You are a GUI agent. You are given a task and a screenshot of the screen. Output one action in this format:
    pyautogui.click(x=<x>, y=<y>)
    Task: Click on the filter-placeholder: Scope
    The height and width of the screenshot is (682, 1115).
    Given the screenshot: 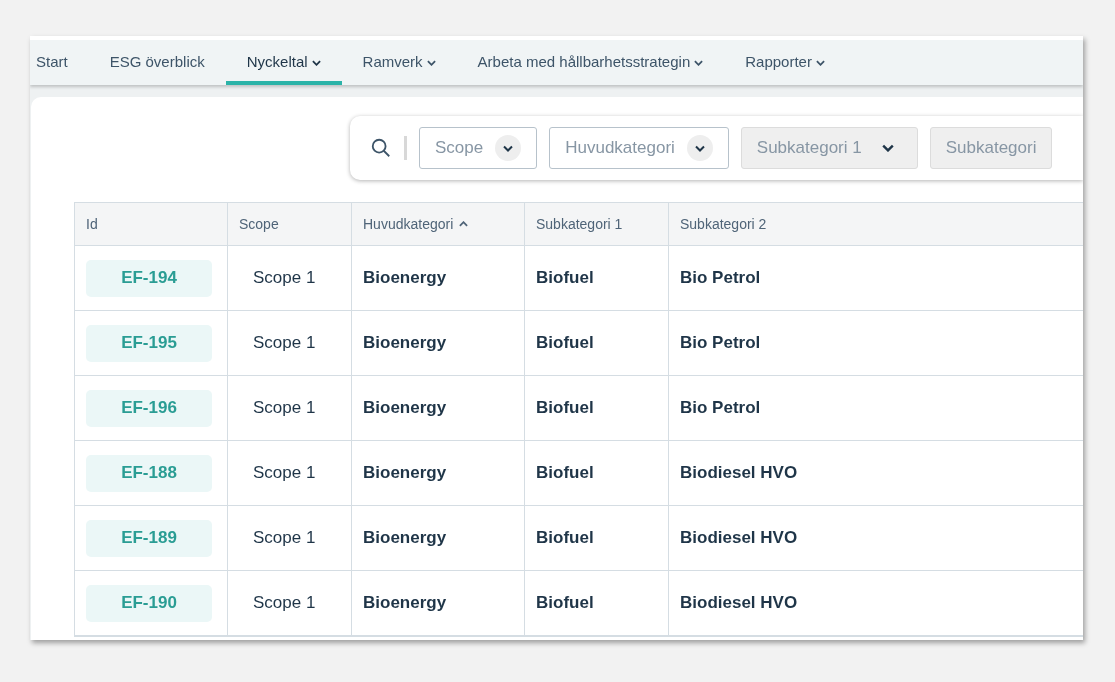 What is the action you would take?
    pyautogui.click(x=459, y=148)
    